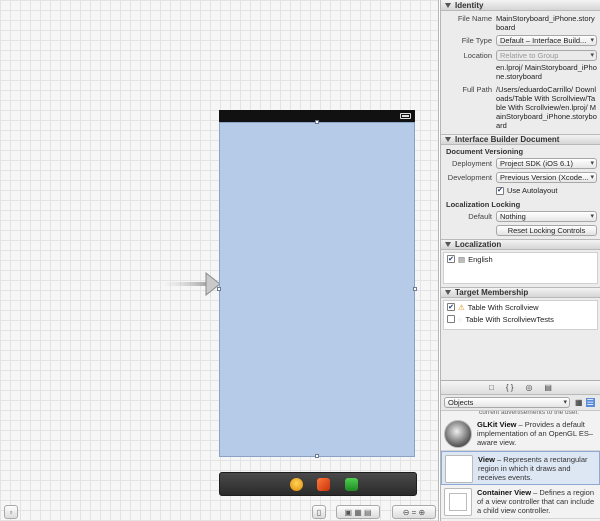  I want to click on scene-dock, so click(318, 484).